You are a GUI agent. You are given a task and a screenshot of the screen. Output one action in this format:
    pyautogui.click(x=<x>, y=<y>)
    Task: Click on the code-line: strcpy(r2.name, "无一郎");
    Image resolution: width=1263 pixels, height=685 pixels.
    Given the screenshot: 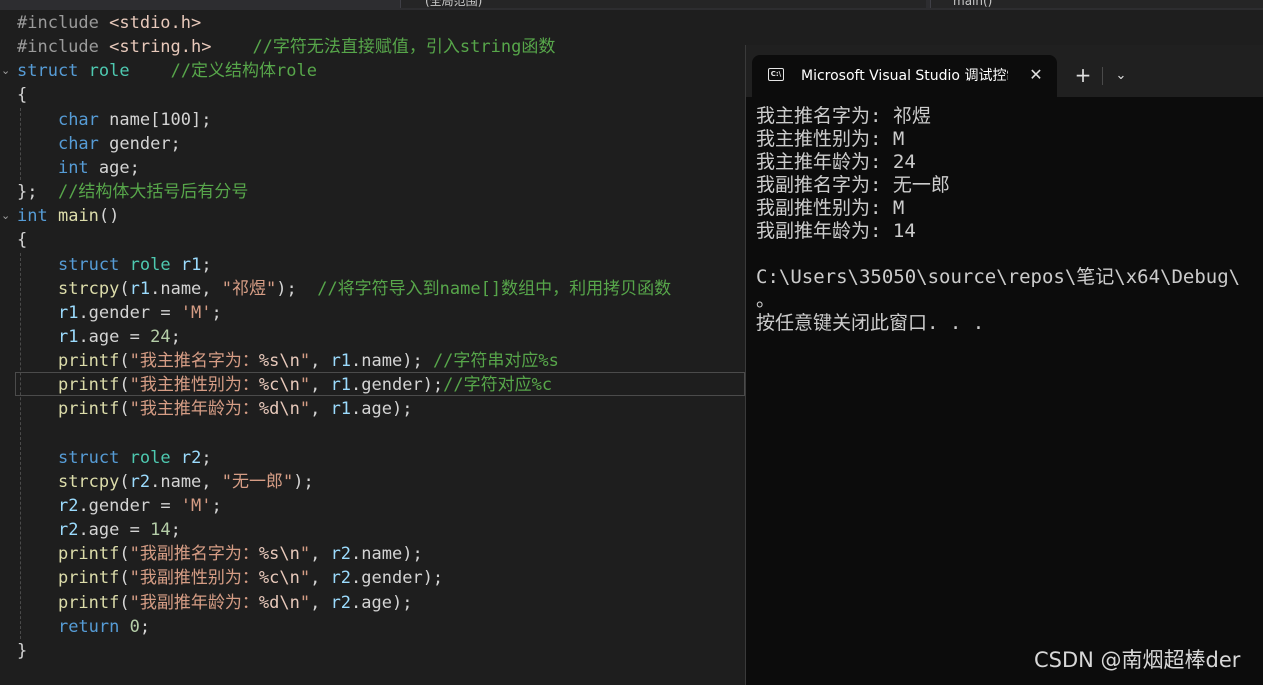 What is the action you would take?
    pyautogui.click(x=372, y=482)
    